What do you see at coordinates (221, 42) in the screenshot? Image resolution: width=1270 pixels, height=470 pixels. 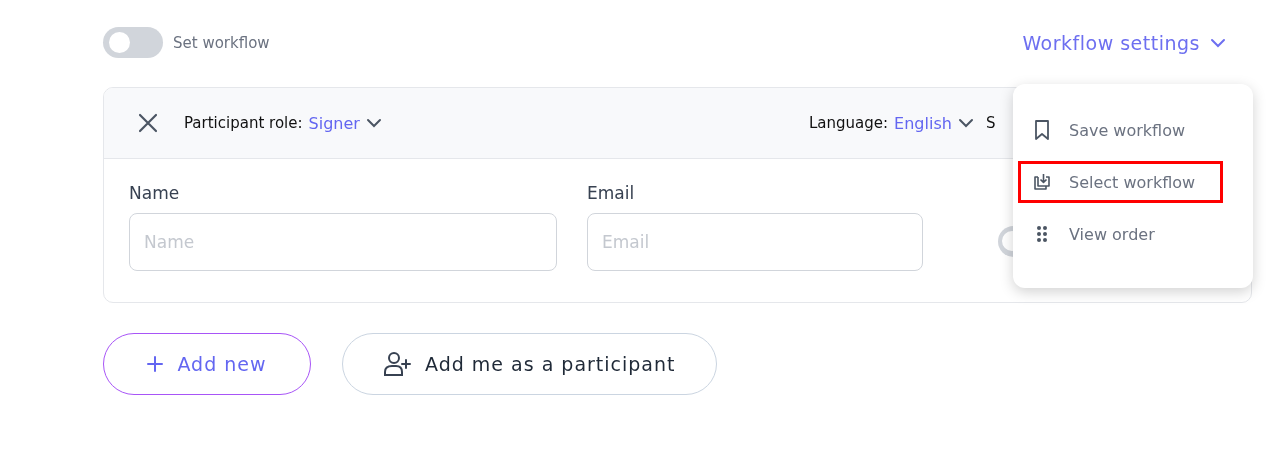 I see `toggle-label: Set workflow` at bounding box center [221, 42].